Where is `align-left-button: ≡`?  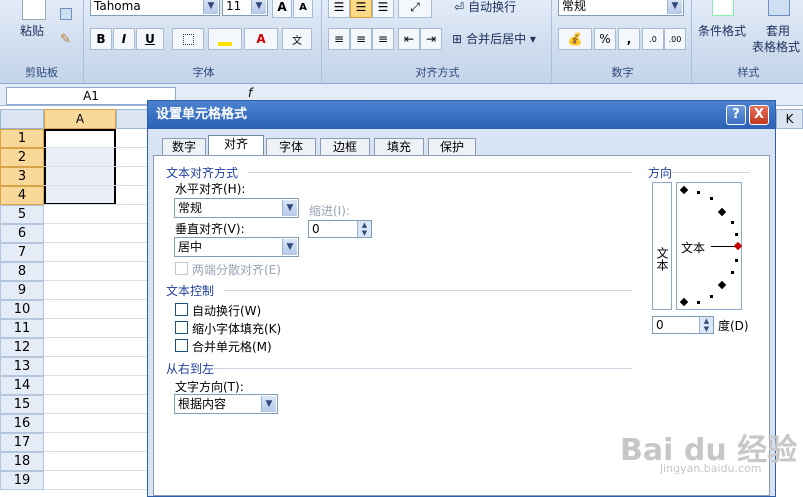 align-left-button: ≡ is located at coordinates (339, 39).